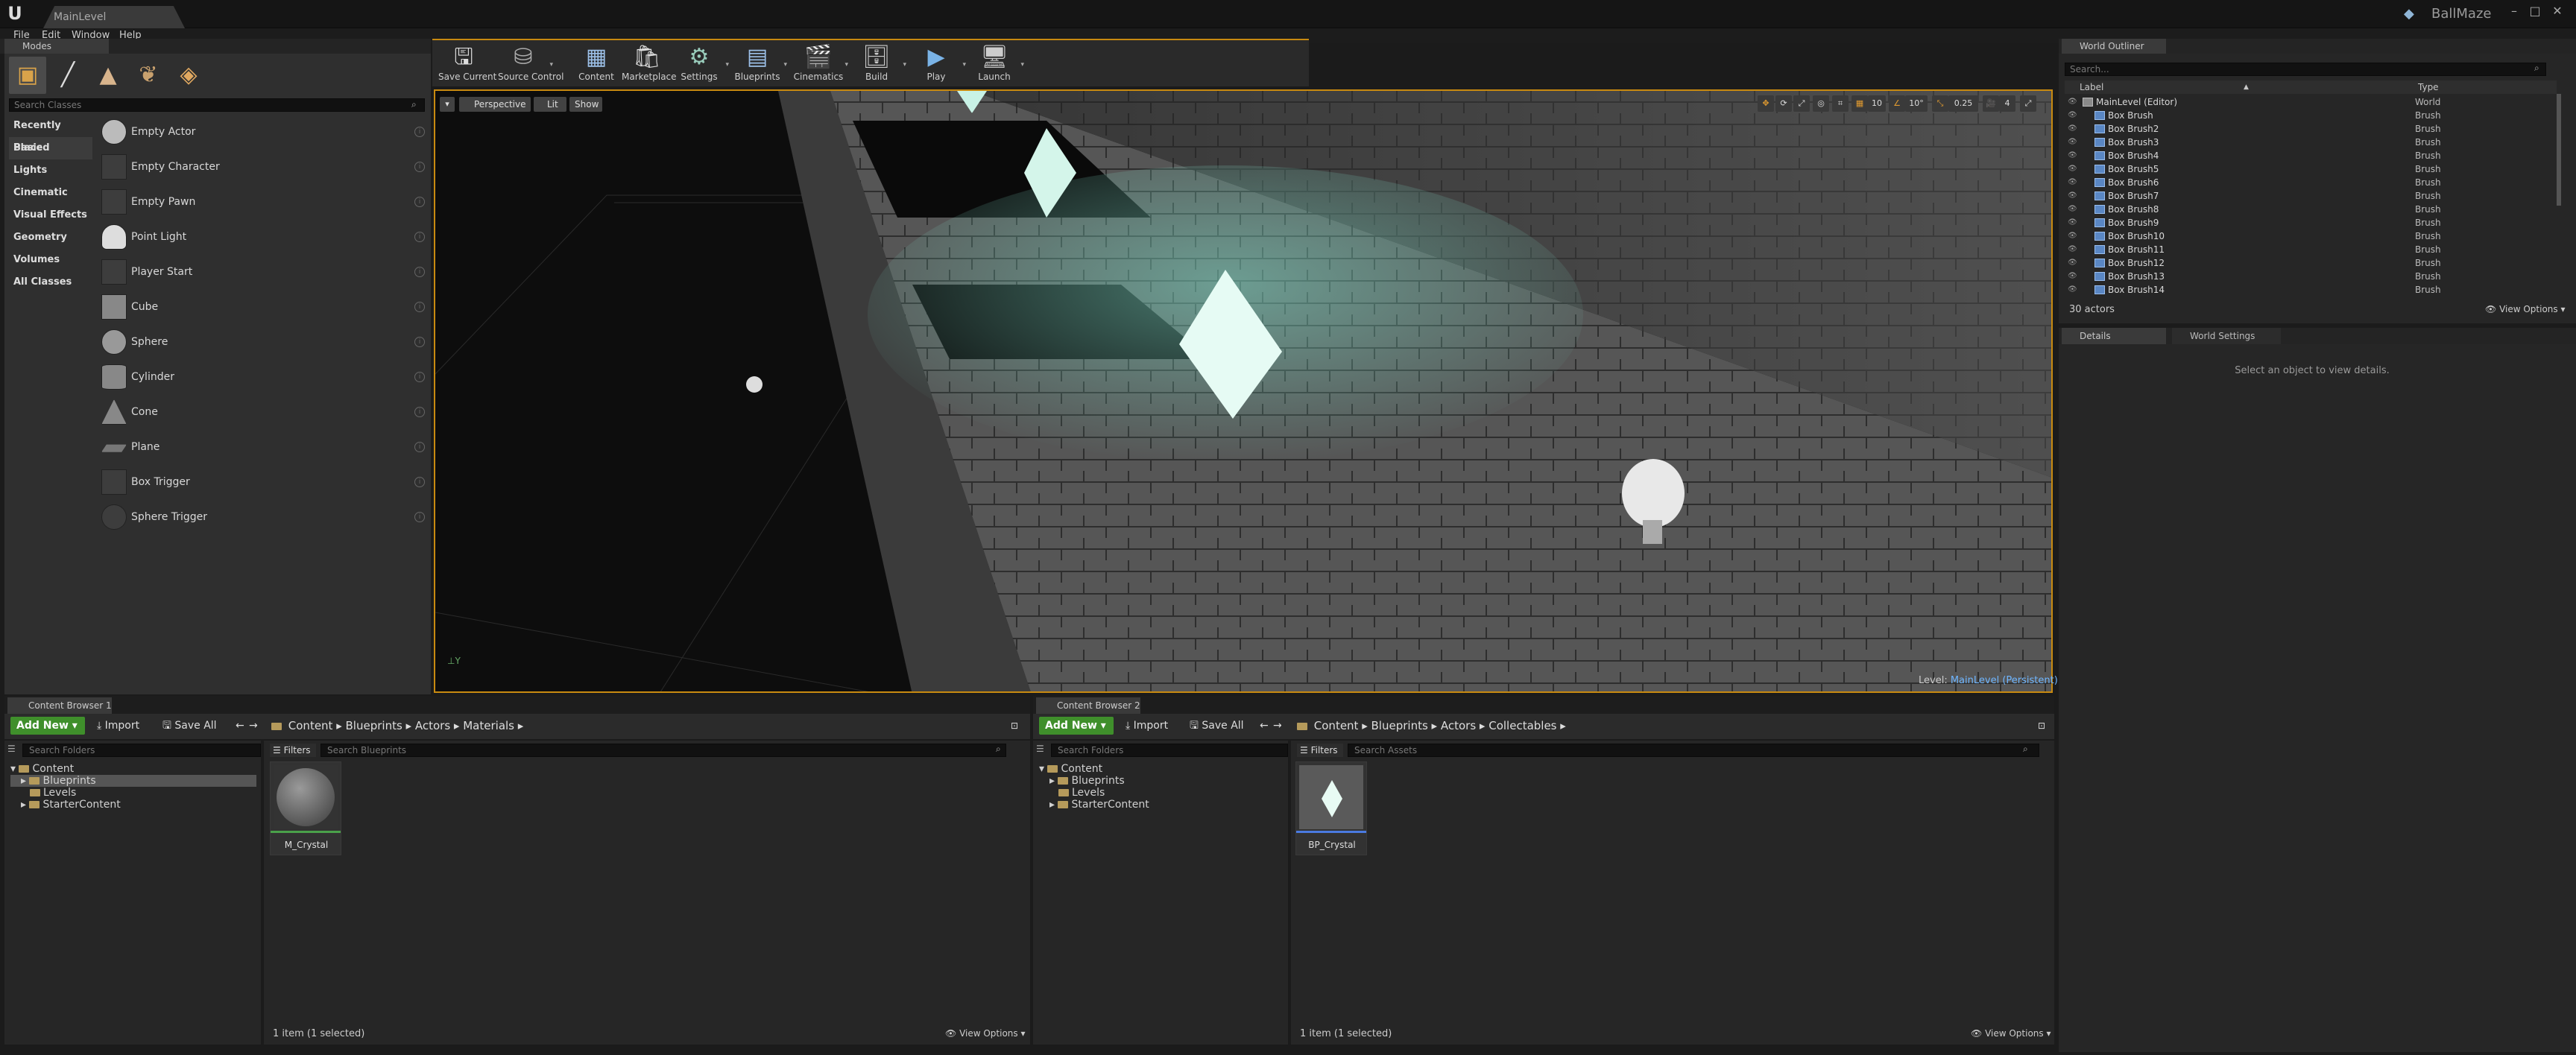 The image size is (2576, 1055). I want to click on scale-snap-icon: ⤡, so click(1940, 103).